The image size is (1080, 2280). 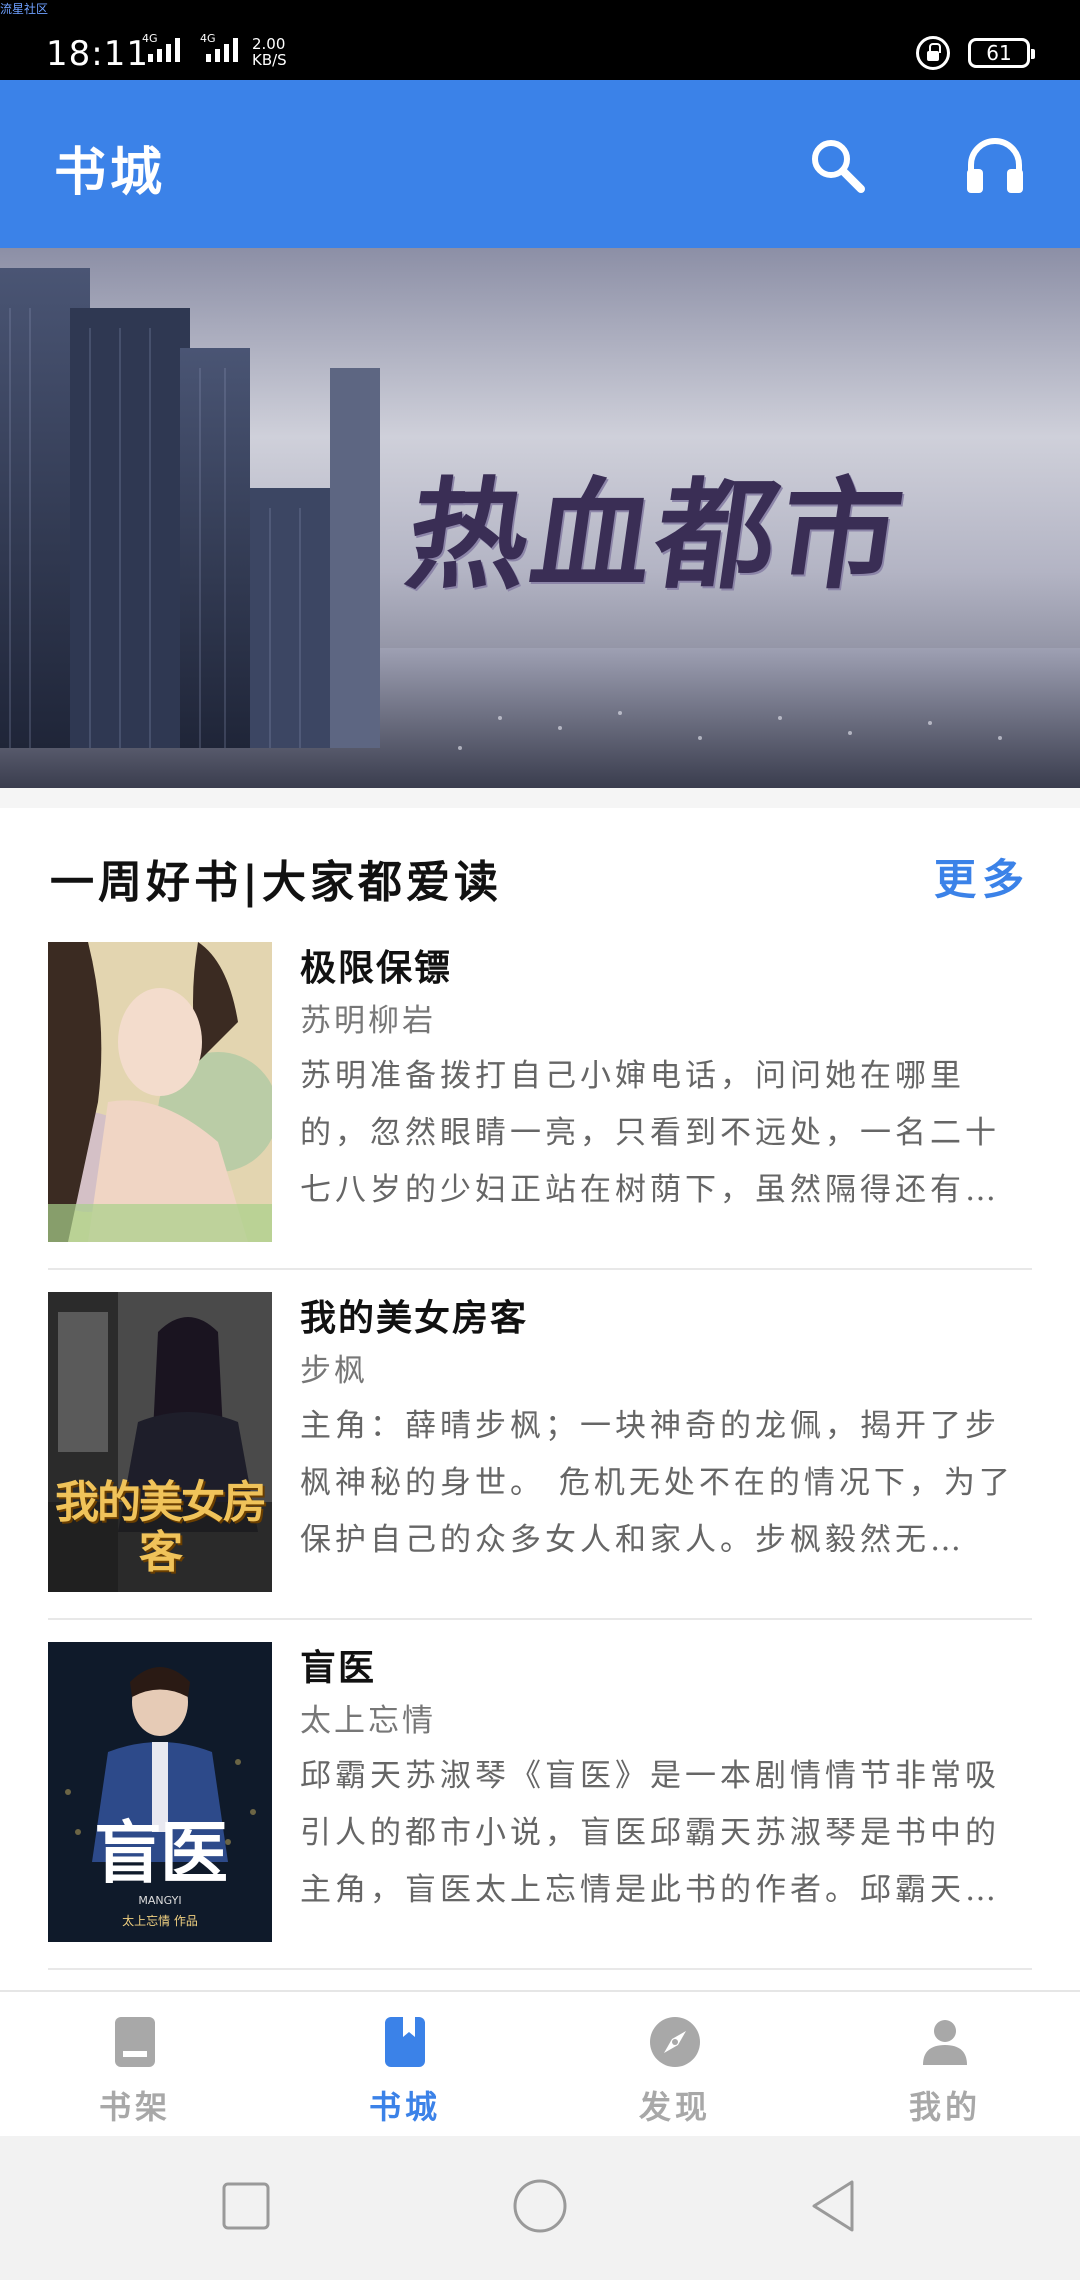 I want to click on rotation-lock-icon, so click(x=933, y=53).